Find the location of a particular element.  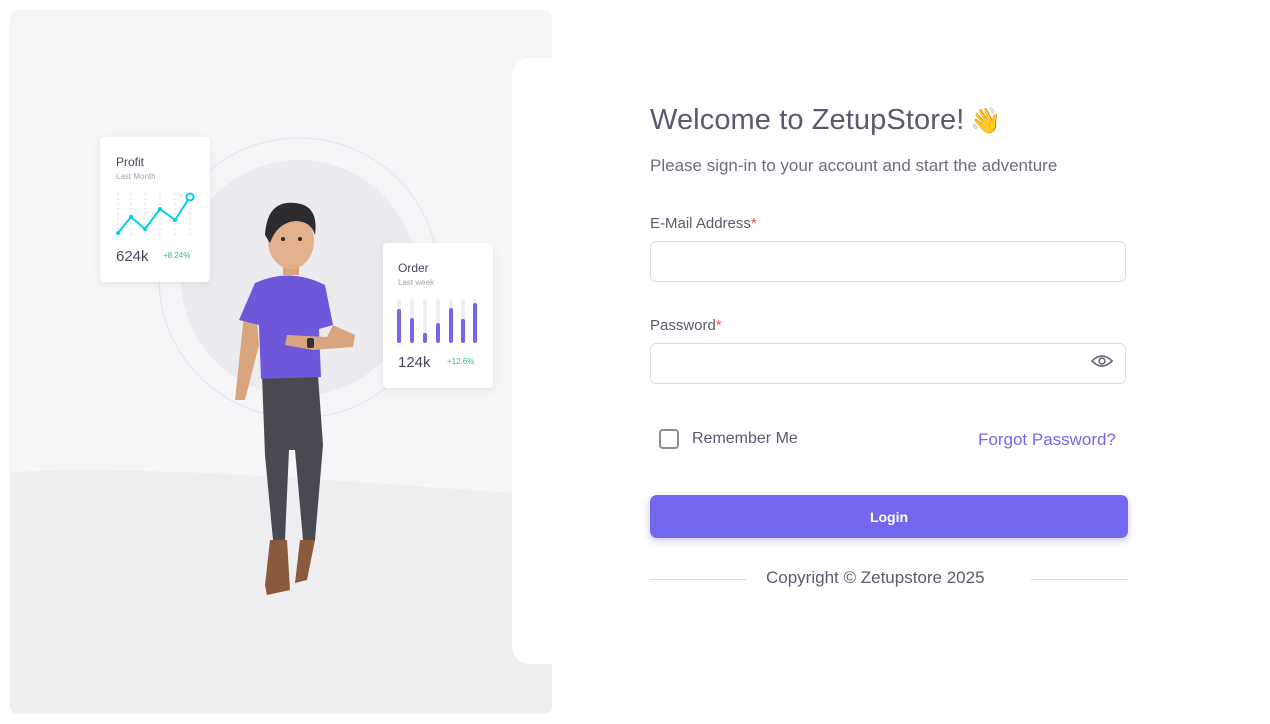

password-field is located at coordinates (888, 363).